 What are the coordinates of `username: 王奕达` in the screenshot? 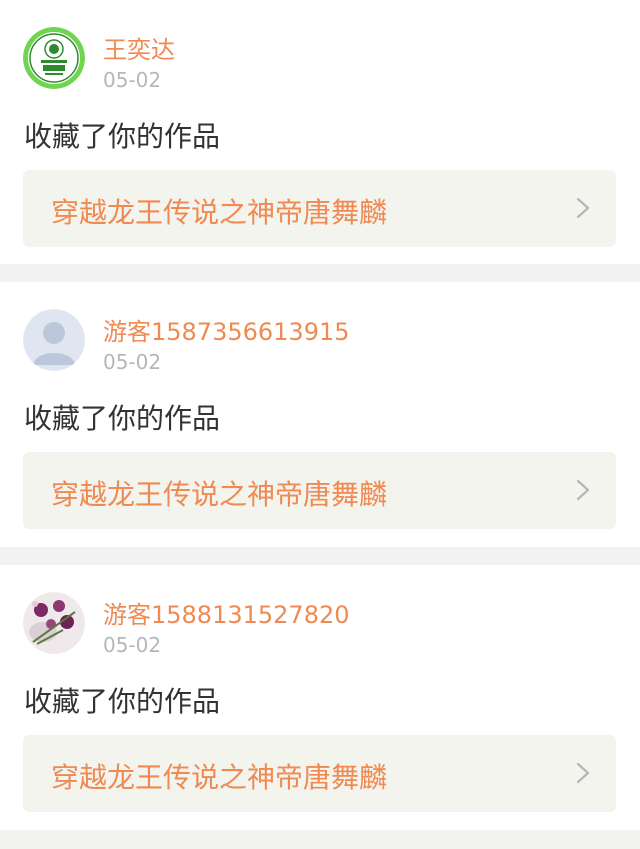 It's located at (139, 47).